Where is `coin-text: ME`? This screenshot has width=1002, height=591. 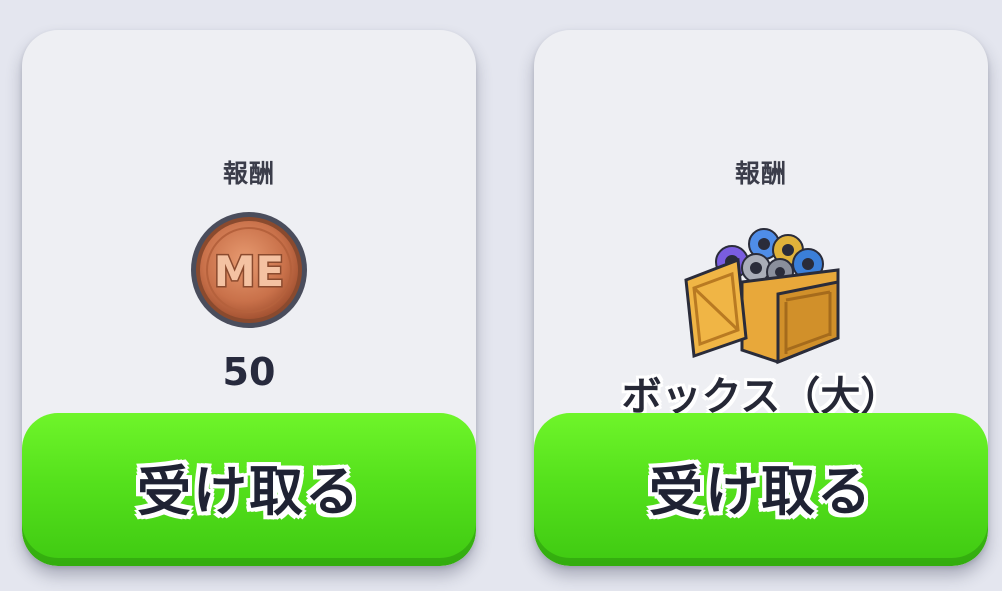 coin-text: ME is located at coordinates (249, 271).